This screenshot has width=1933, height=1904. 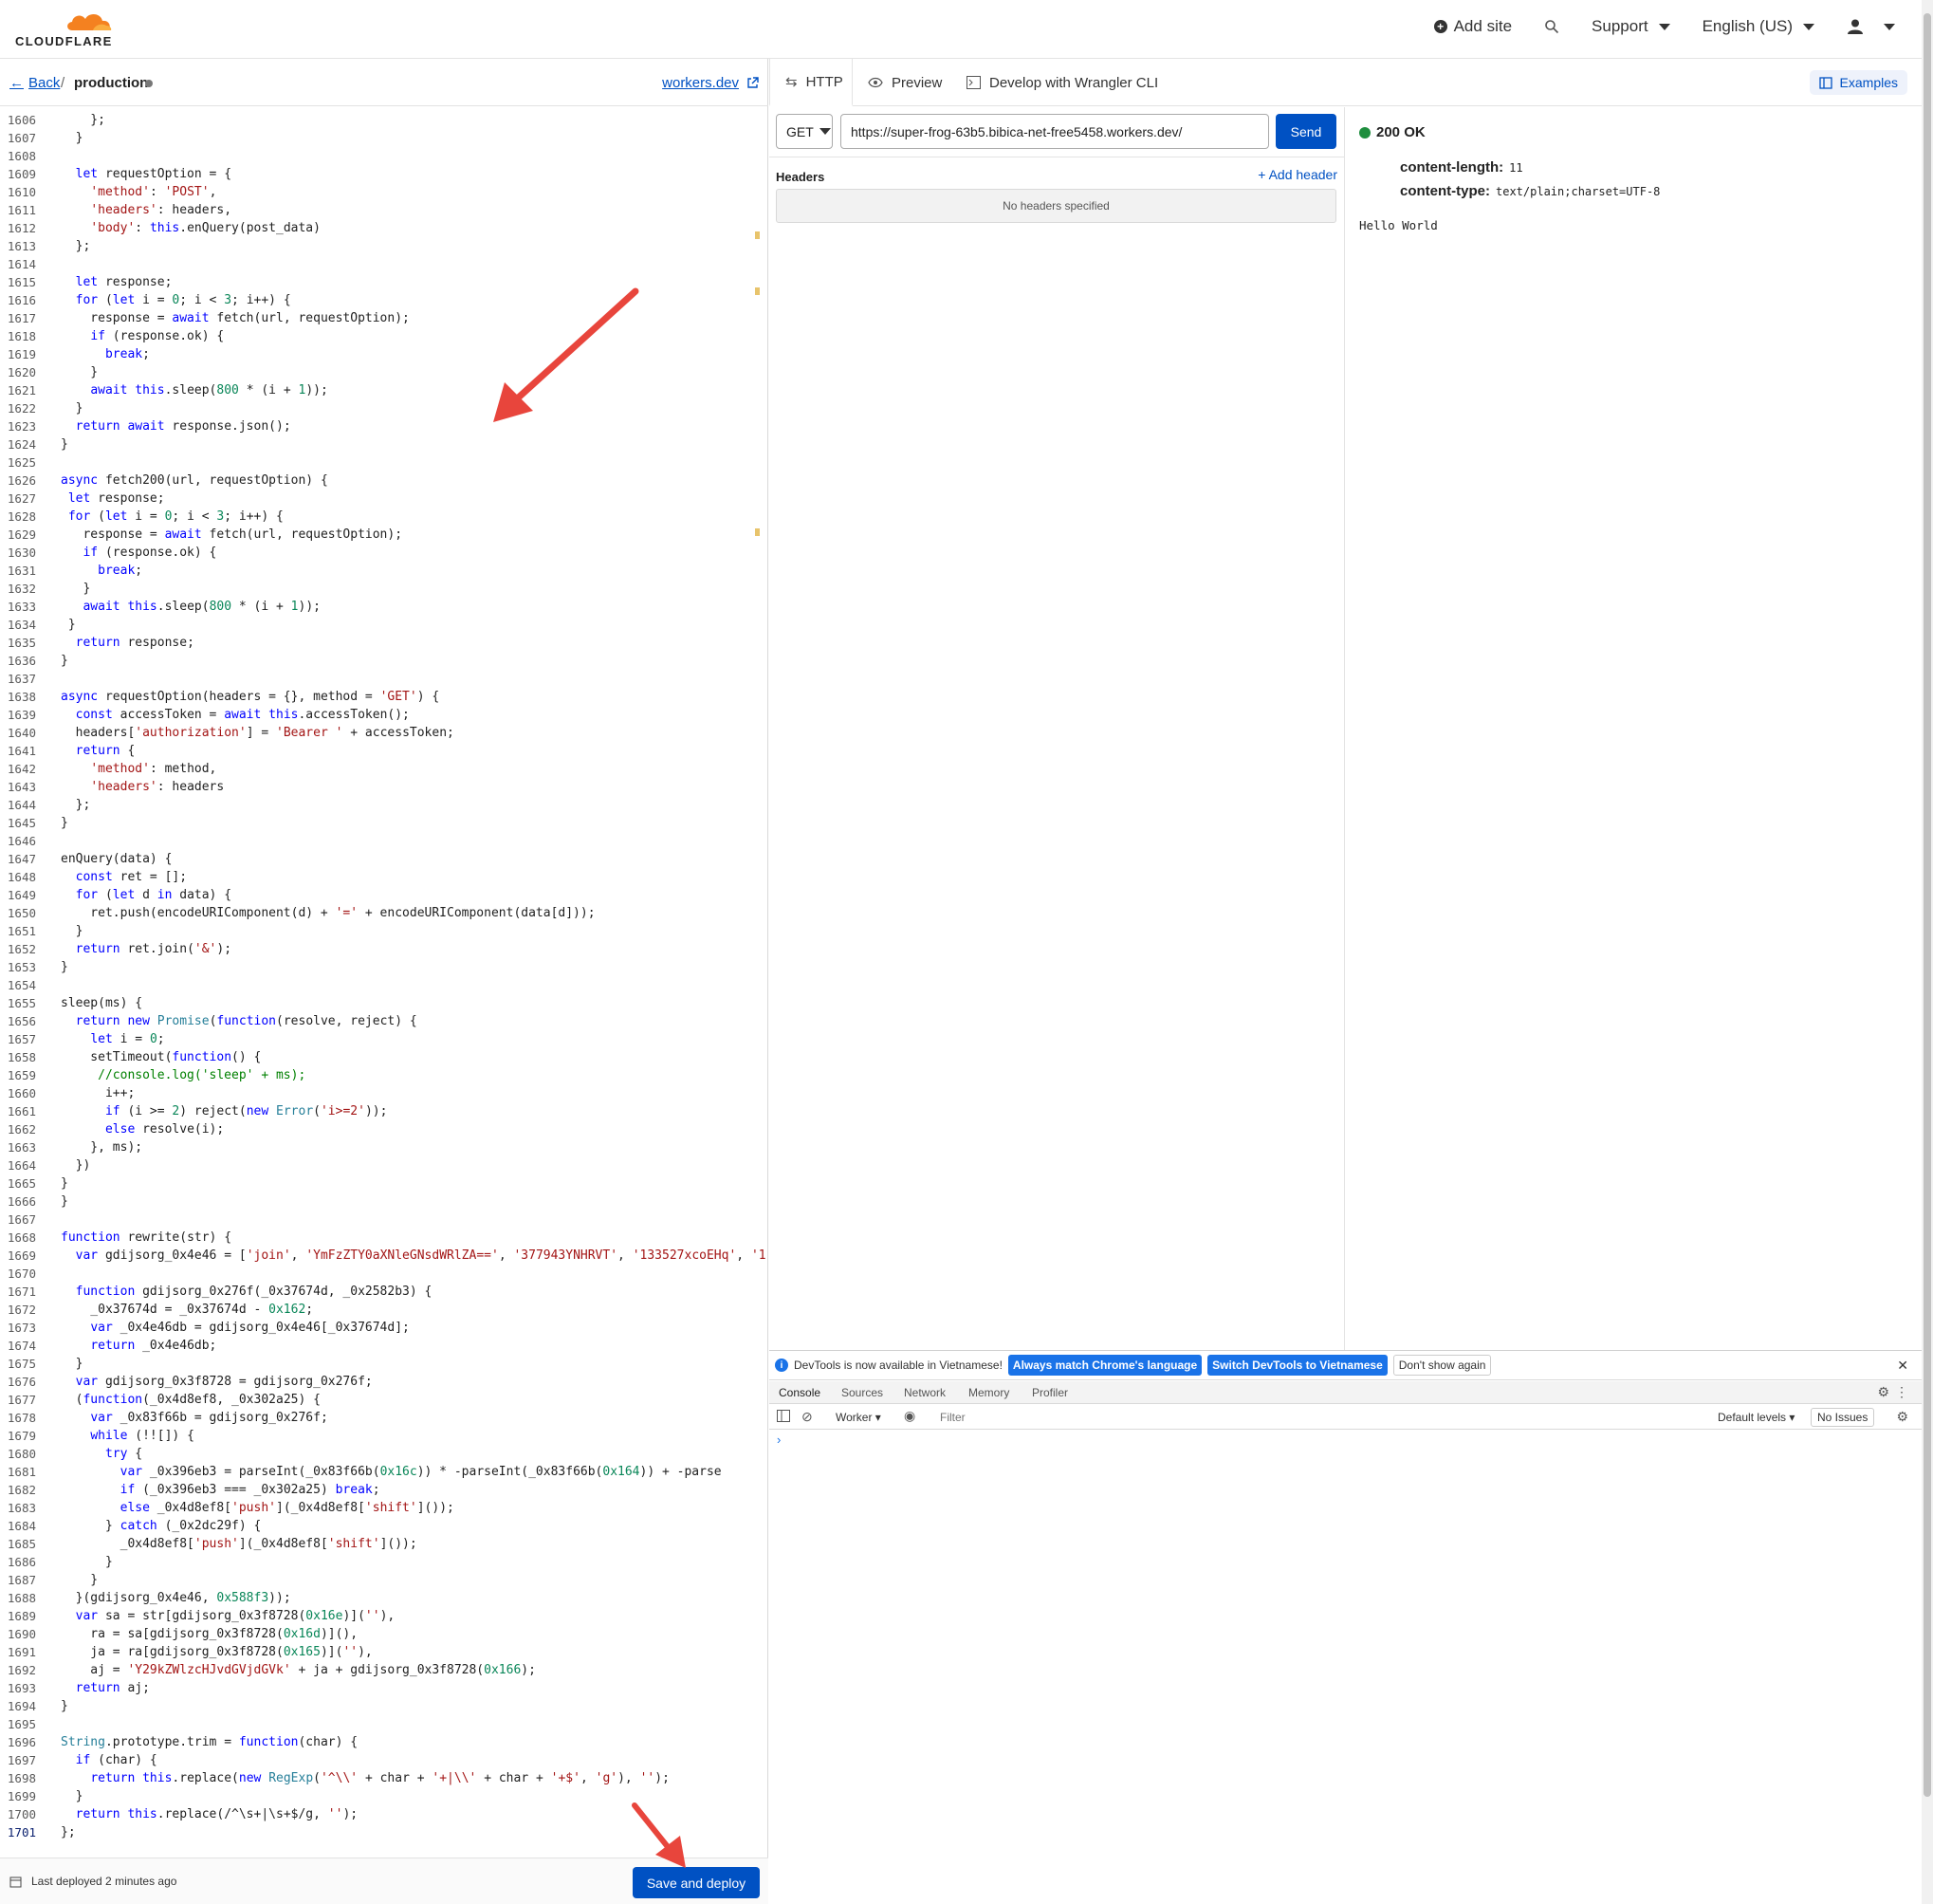 I want to click on tab-http: ⇆ HTTP, so click(x=811, y=82).